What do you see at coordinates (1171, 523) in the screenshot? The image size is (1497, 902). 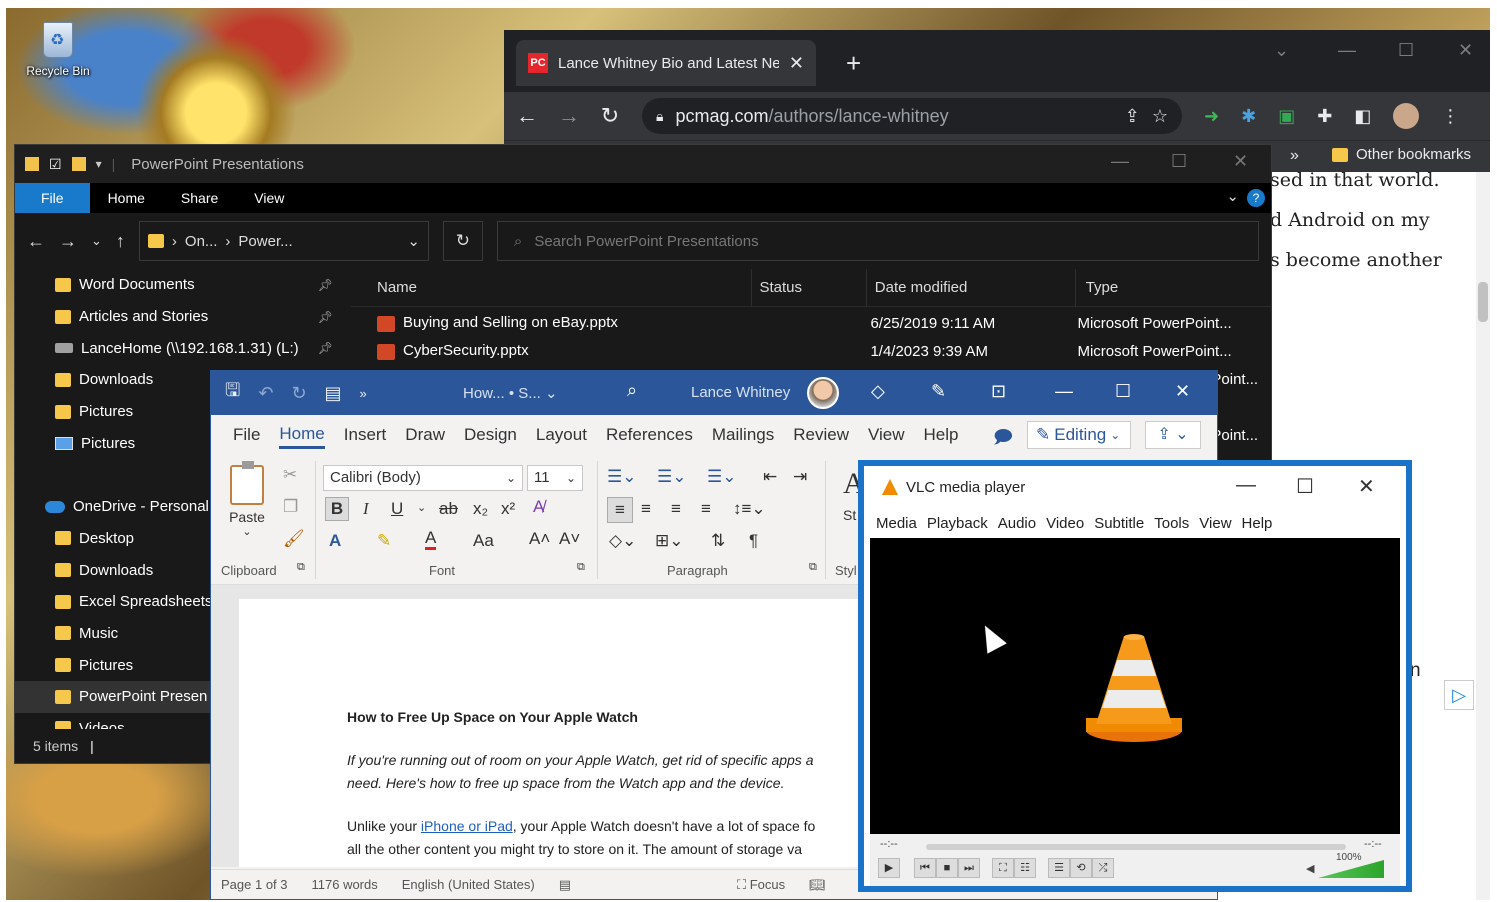 I see `menu-tools: Tools` at bounding box center [1171, 523].